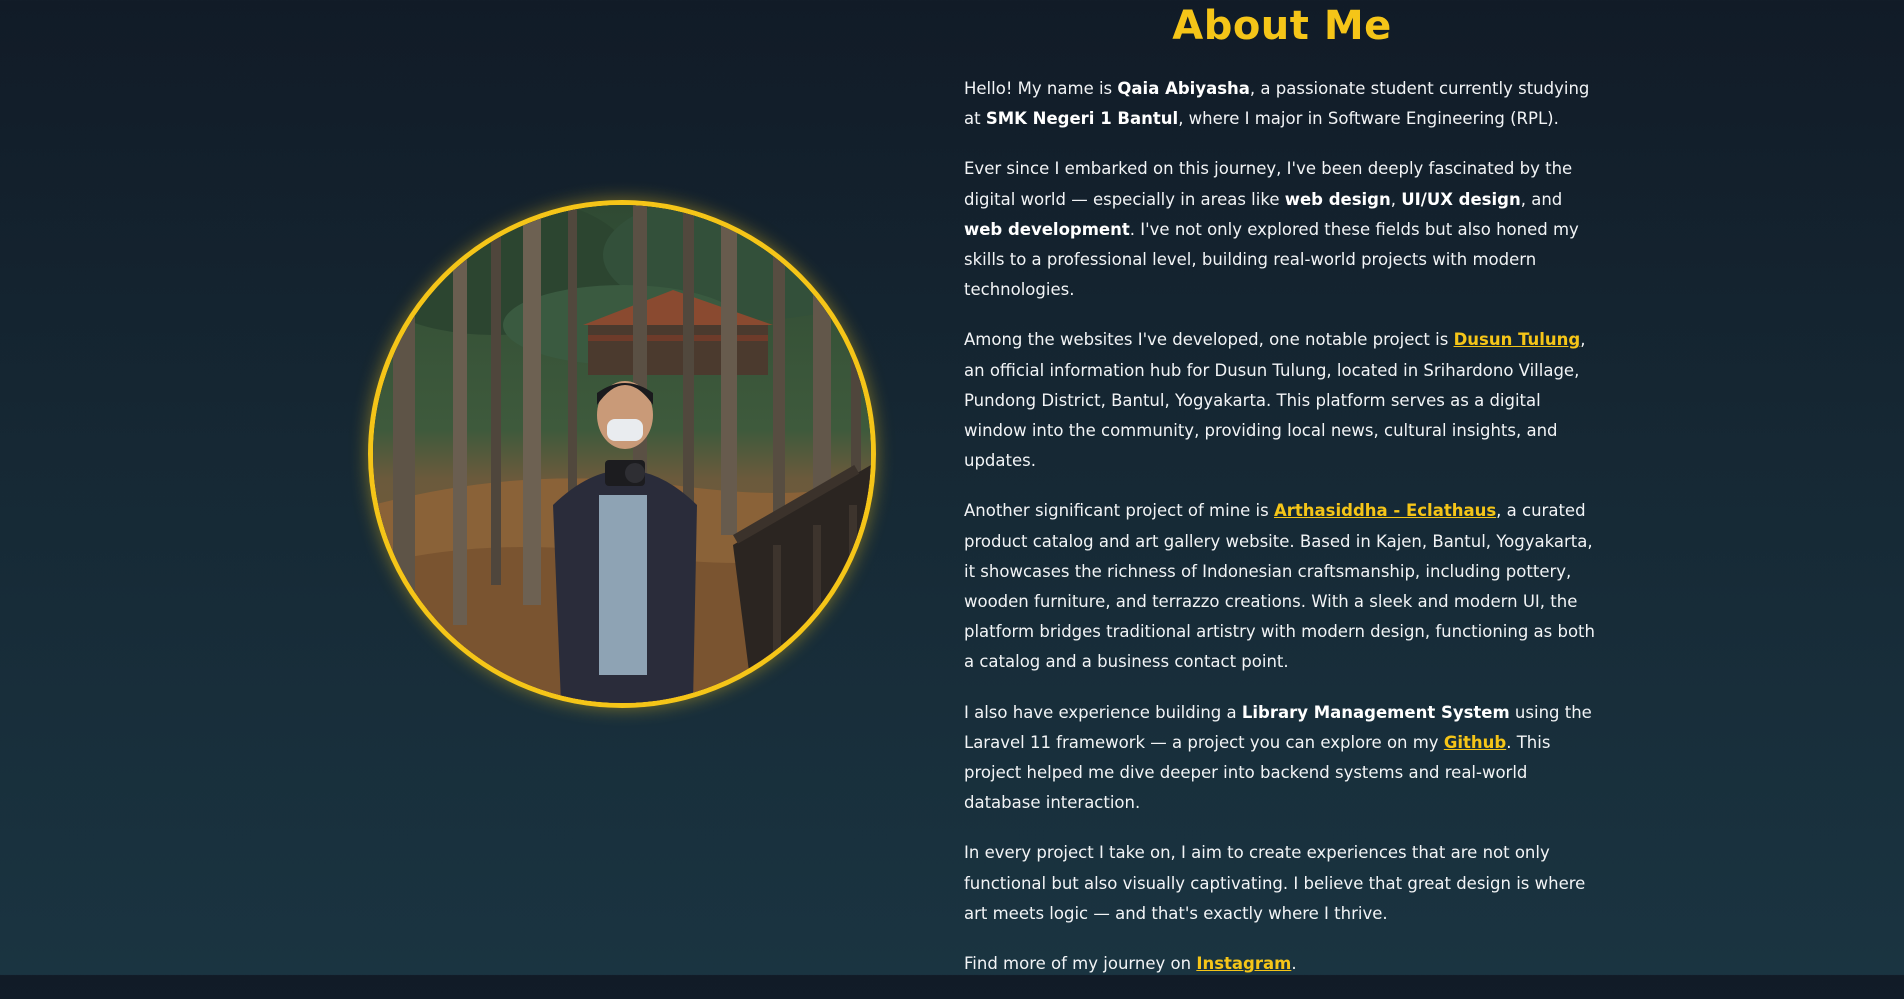  What do you see at coordinates (1080, 964) in the screenshot?
I see `text: Find more of my journey on` at bounding box center [1080, 964].